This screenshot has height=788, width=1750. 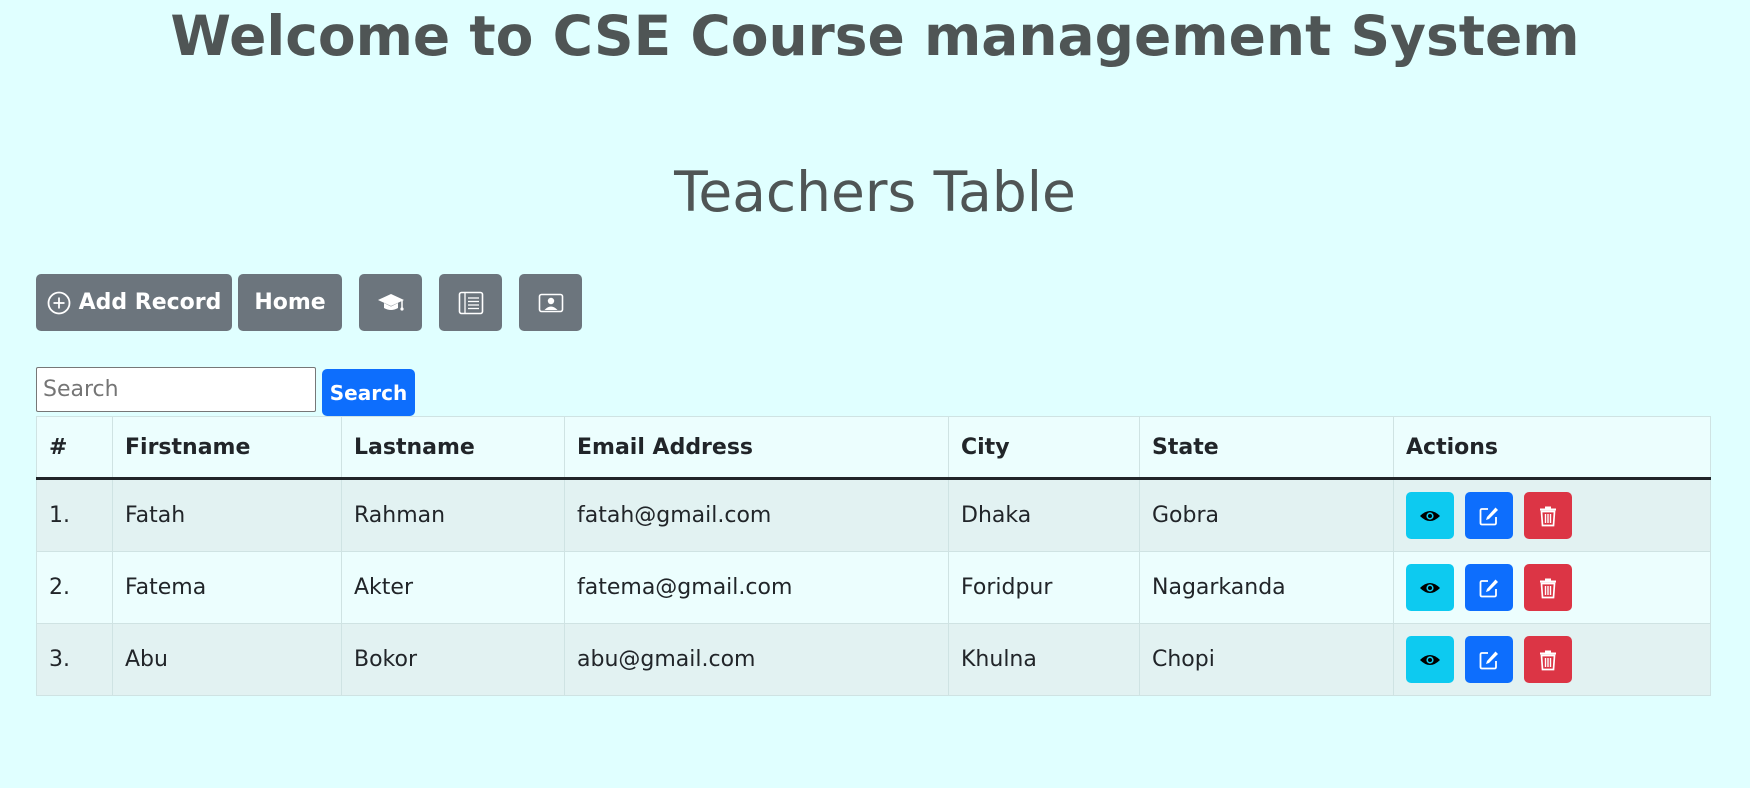 I want to click on plus-circle-icon, so click(x=58, y=302).